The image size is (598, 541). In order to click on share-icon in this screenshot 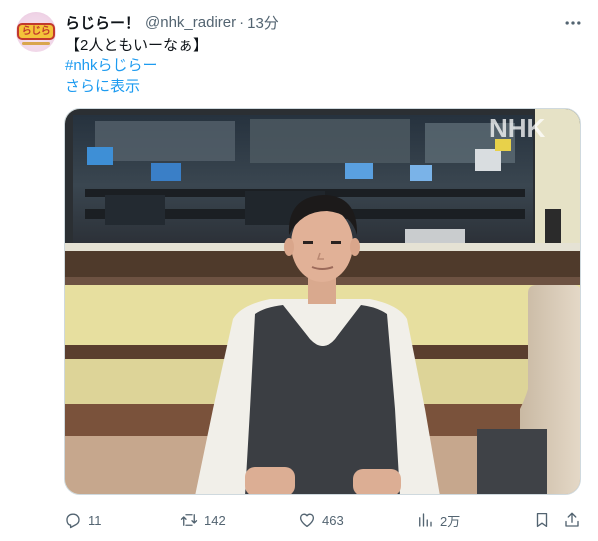, I will do `click(572, 519)`.